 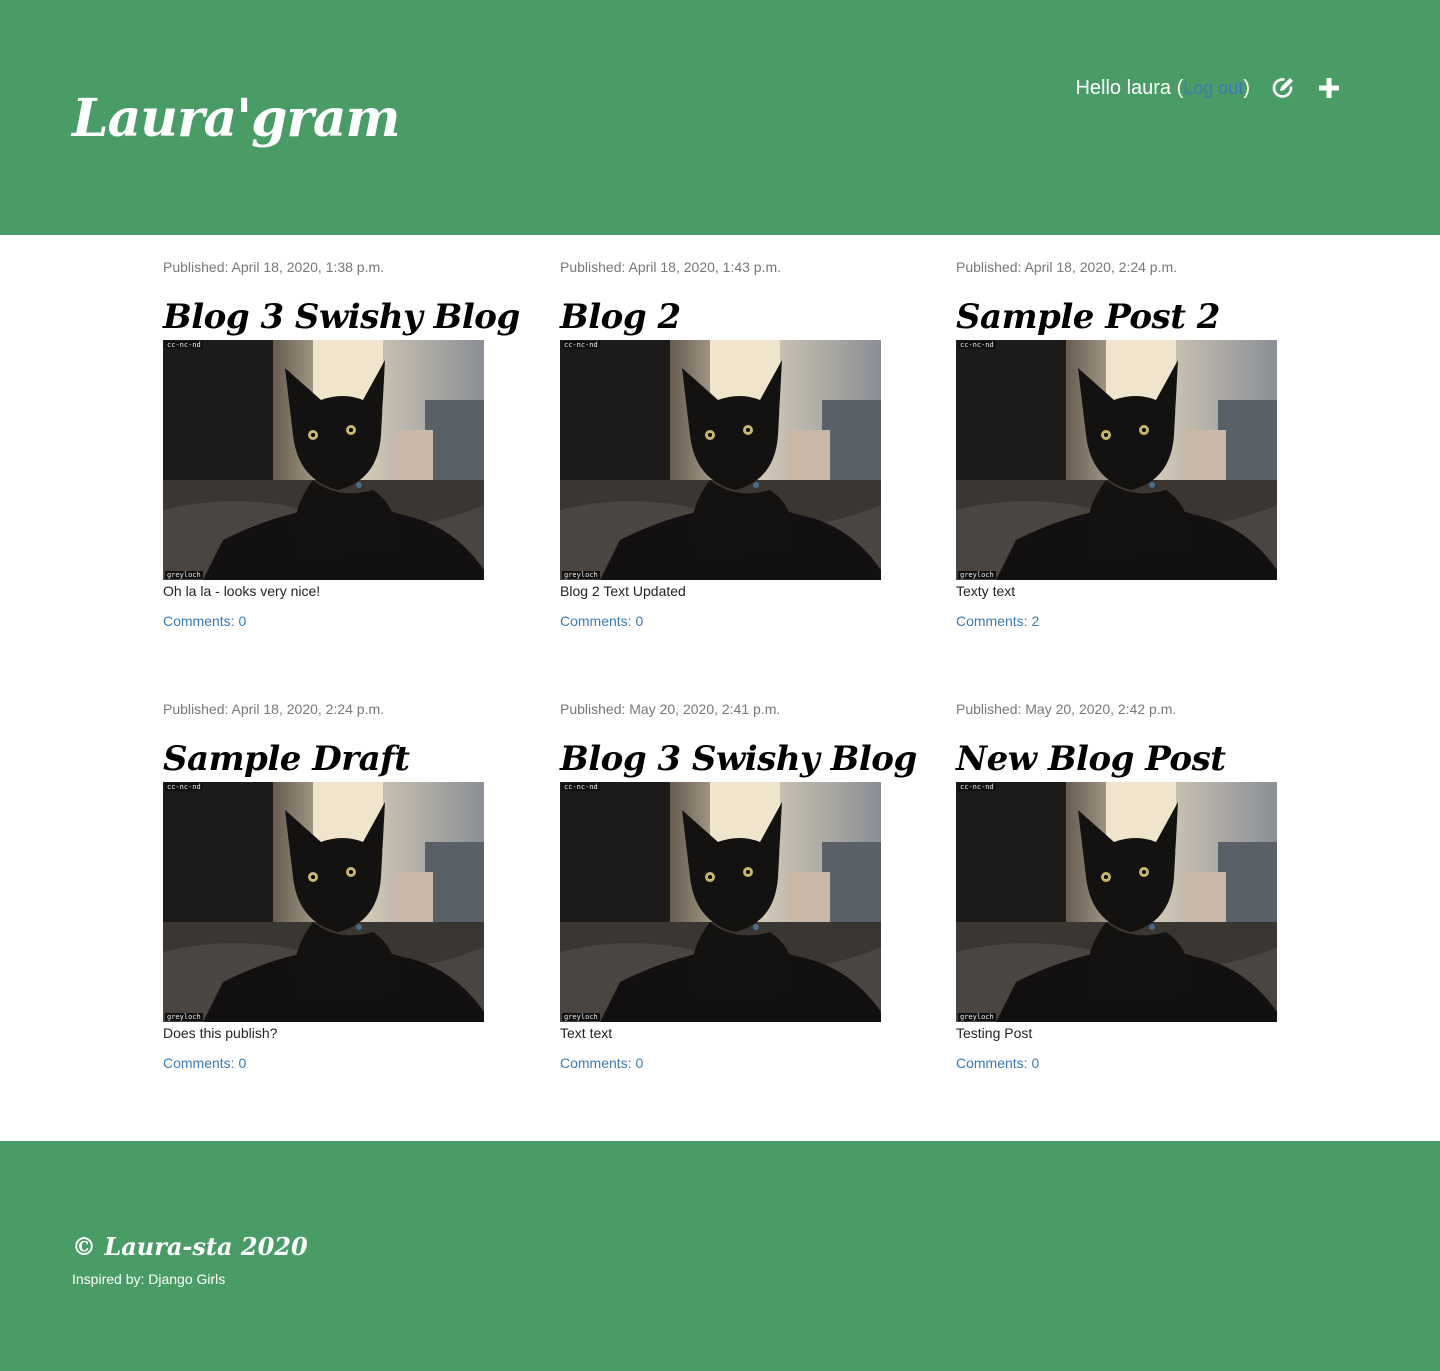 What do you see at coordinates (1329, 88) in the screenshot?
I see `plus-icon` at bounding box center [1329, 88].